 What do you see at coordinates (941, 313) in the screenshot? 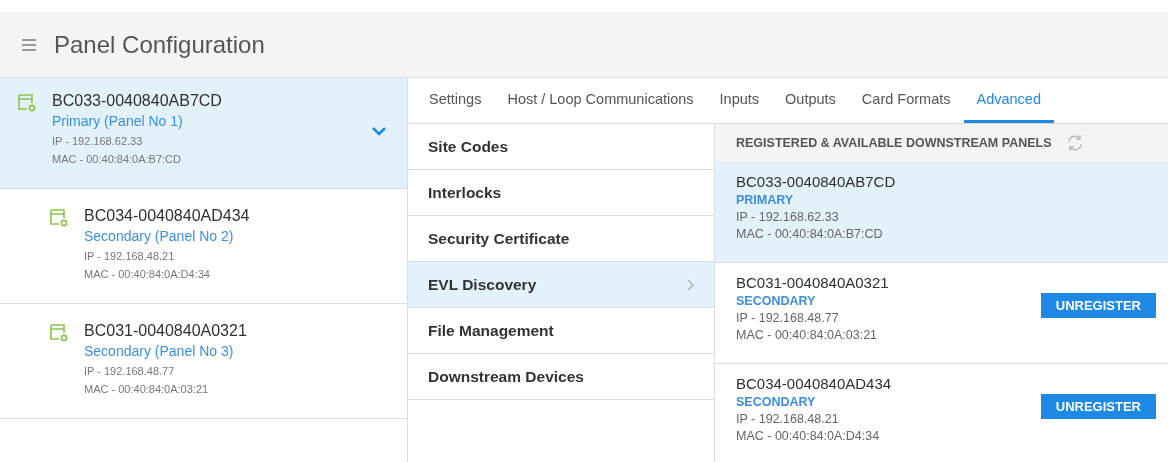
I see `downstream-panel-item: BC031-0040840A0321 SECONDARY IP - 192.168.48.77 MAC - 00:40:84:0A:03:21 UNREGISTER` at bounding box center [941, 313].